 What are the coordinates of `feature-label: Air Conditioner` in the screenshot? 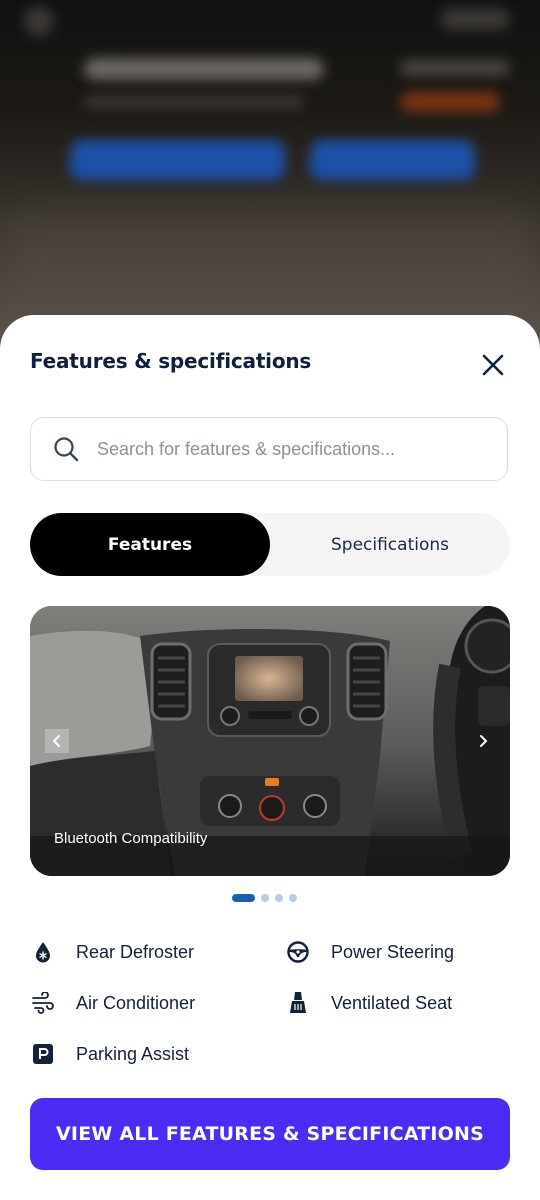 It's located at (136, 1002).